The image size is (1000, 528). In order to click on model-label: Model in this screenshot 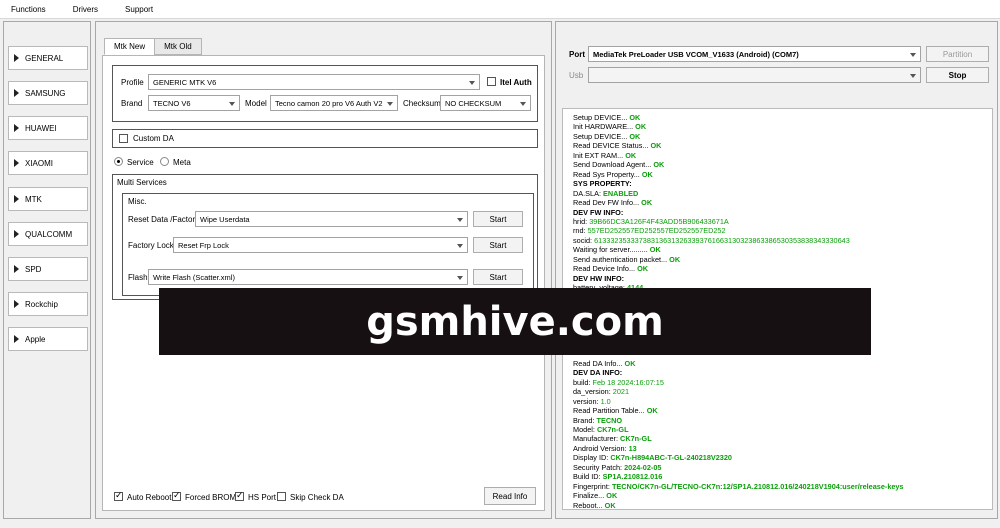, I will do `click(256, 103)`.